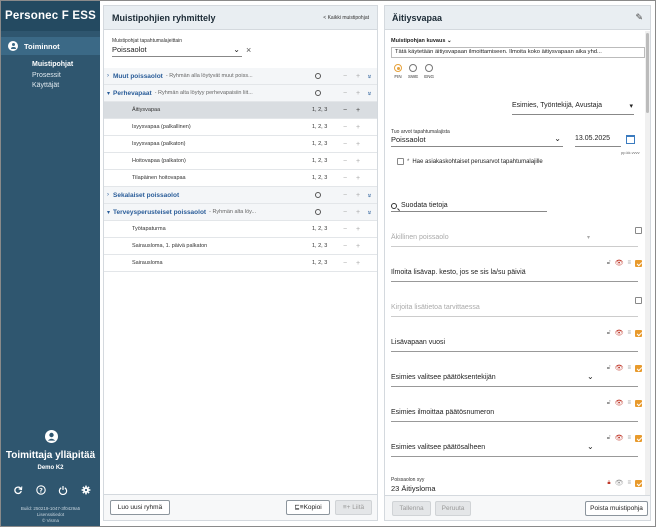 Image resolution: width=656 pixels, height=527 pixels. Describe the element at coordinates (630, 139) in the screenshot. I see `calendar-icon` at that location.